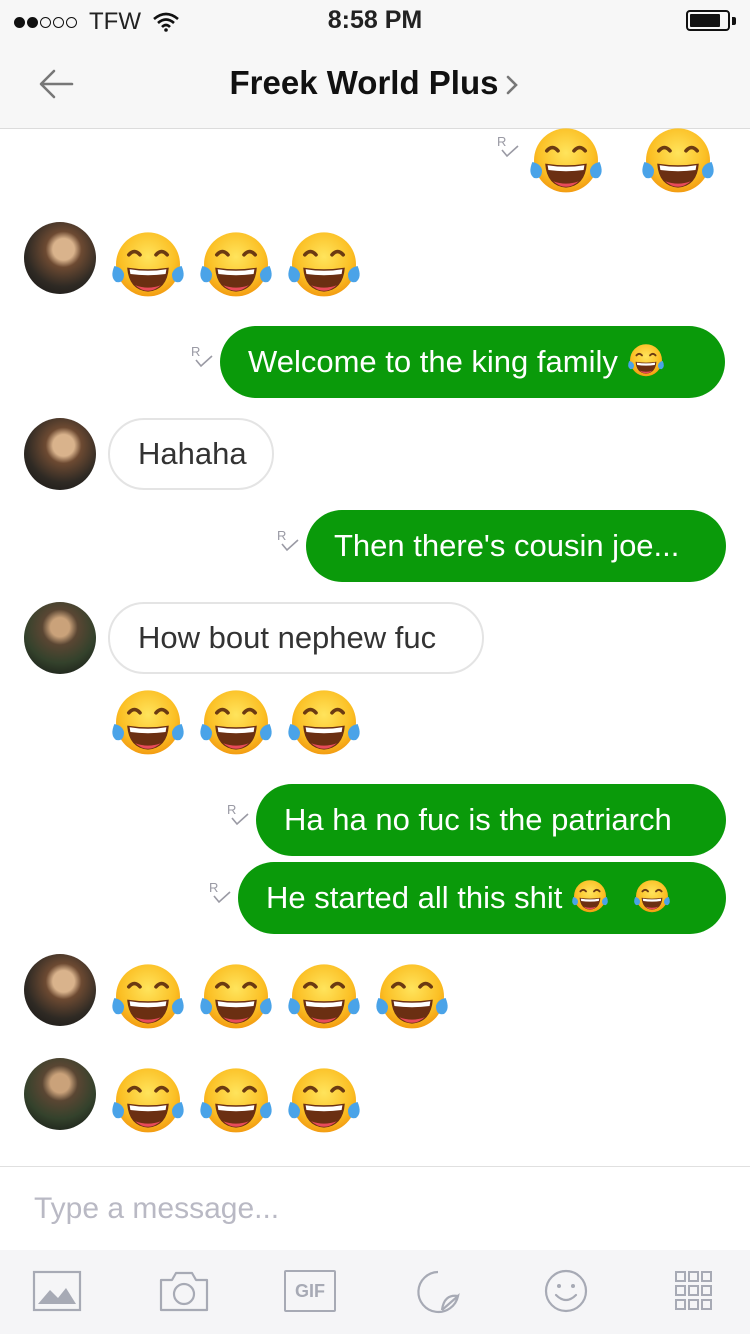 The image size is (750, 1334). I want to click on status-bar: TFW 8:58 PM, so click(375, 20).